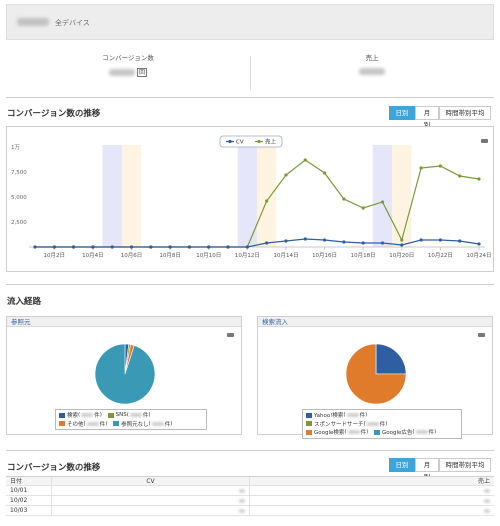  Describe the element at coordinates (83, 424) in the screenshot. I see `legend-item: その他(件)` at that location.